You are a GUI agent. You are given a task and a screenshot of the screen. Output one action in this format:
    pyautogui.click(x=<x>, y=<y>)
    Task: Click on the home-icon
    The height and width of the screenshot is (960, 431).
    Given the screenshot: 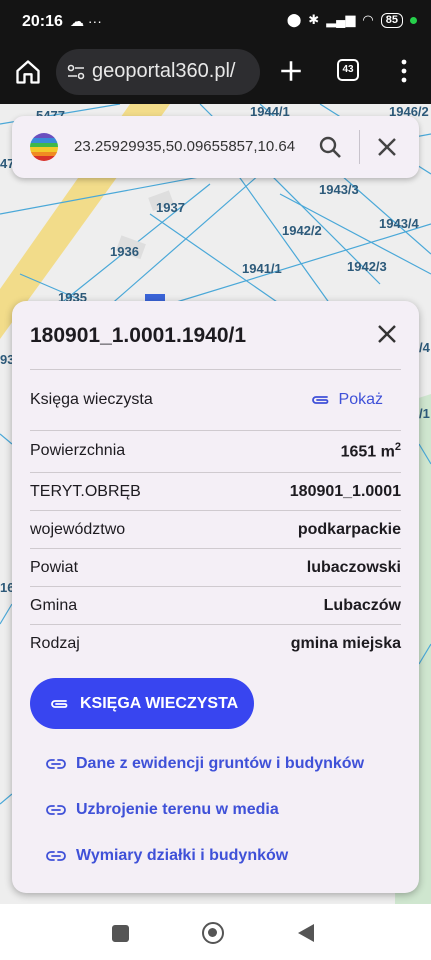 What is the action you would take?
    pyautogui.click(x=28, y=72)
    